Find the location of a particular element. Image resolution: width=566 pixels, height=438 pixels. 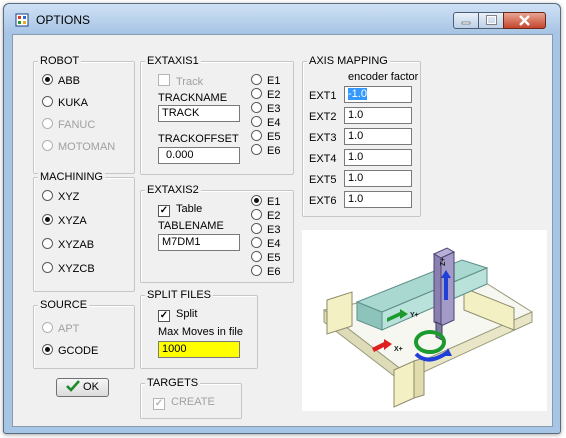

radio-label: KUKA is located at coordinates (73, 103).